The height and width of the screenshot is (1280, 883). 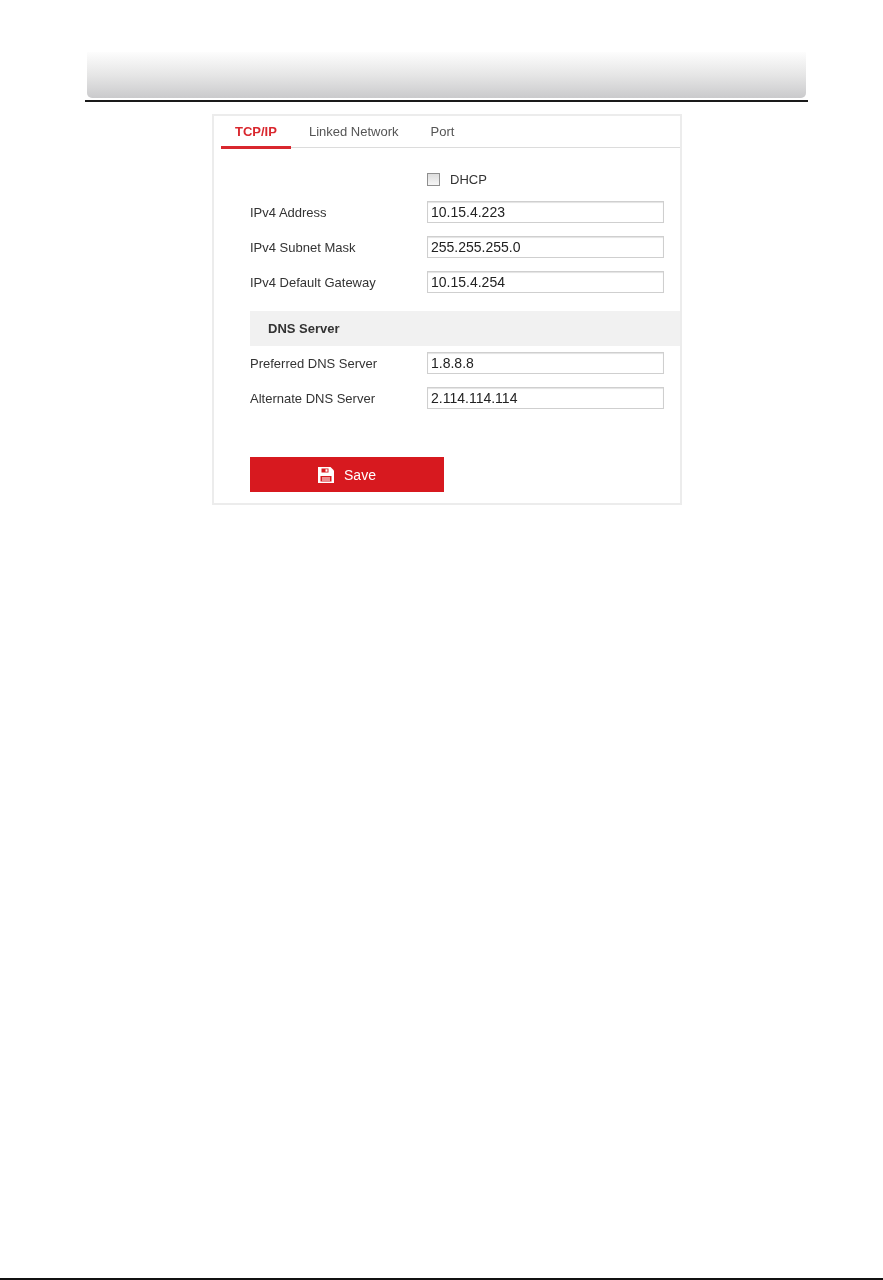 What do you see at coordinates (289, 212) in the screenshot?
I see `field-label: IPv4 Address` at bounding box center [289, 212].